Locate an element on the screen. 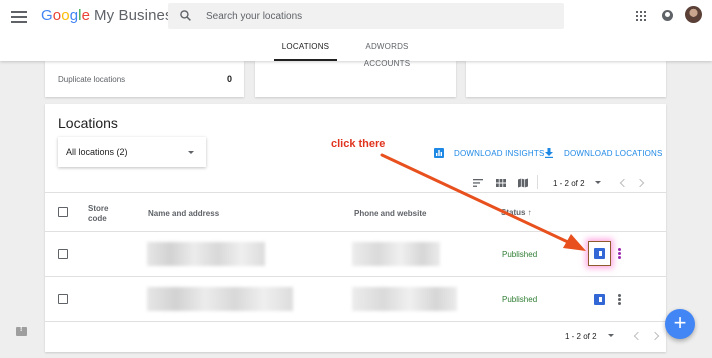  duplicate-locations-label: Duplicate locations is located at coordinates (92, 79).